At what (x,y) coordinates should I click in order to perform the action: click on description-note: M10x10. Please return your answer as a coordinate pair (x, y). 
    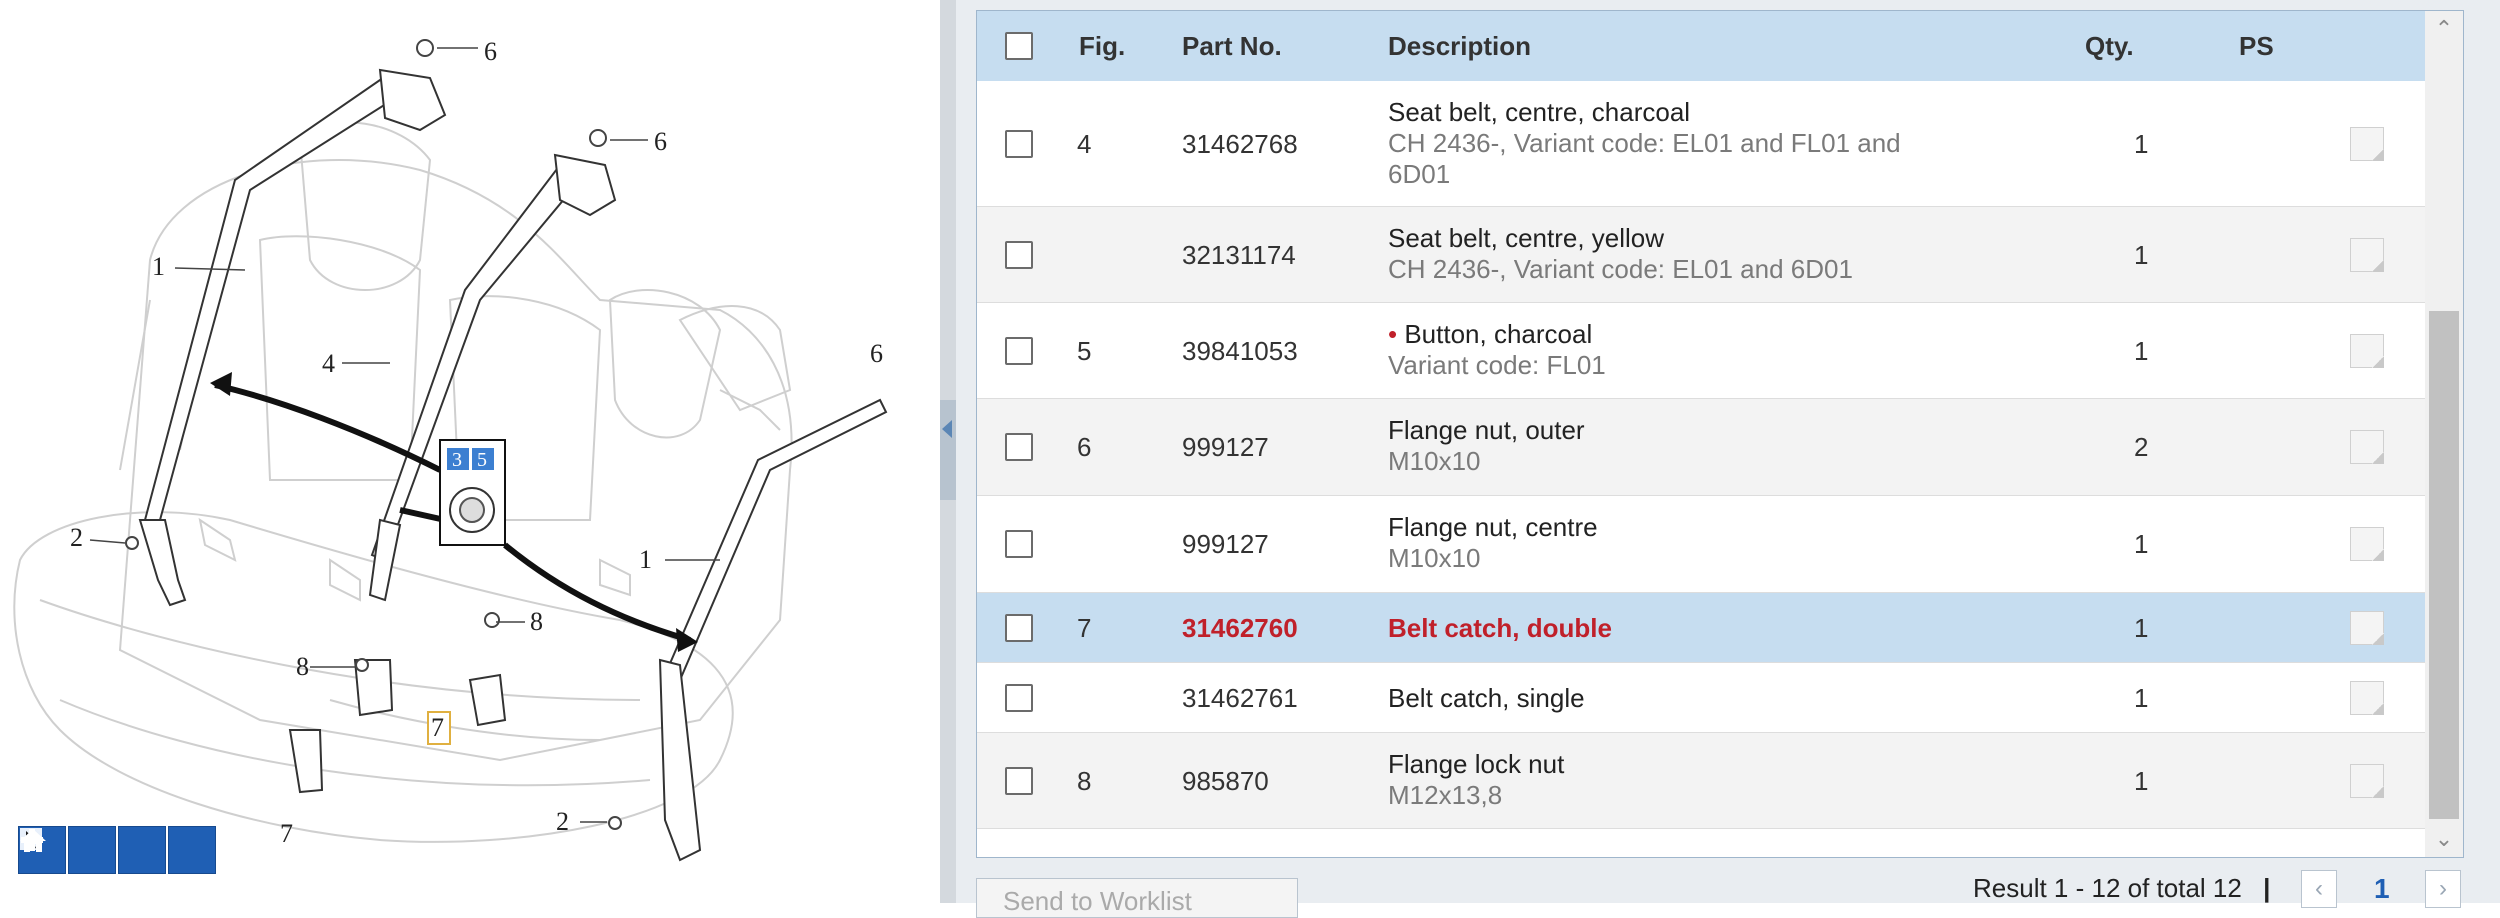
    Looking at the image, I should click on (1434, 558).